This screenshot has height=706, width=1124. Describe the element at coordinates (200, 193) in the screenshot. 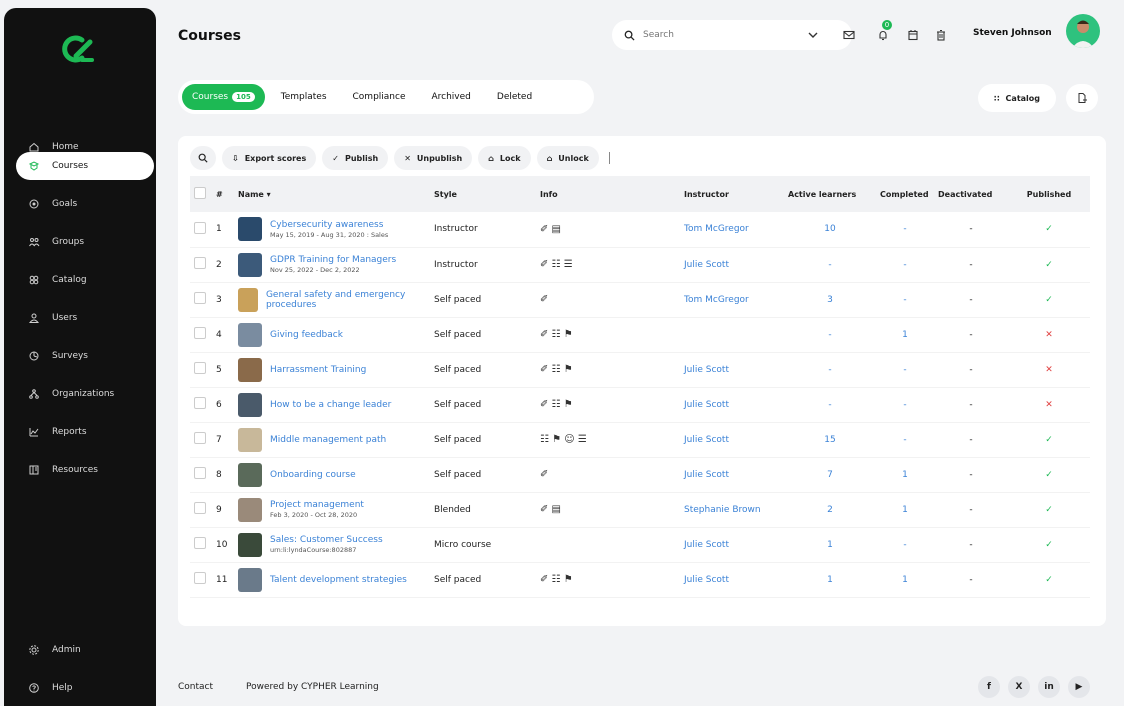

I see `select-all-checkbox` at that location.